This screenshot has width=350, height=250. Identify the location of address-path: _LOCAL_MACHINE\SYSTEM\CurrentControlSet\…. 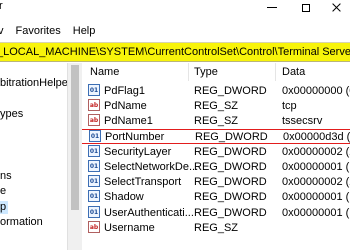
(175, 52).